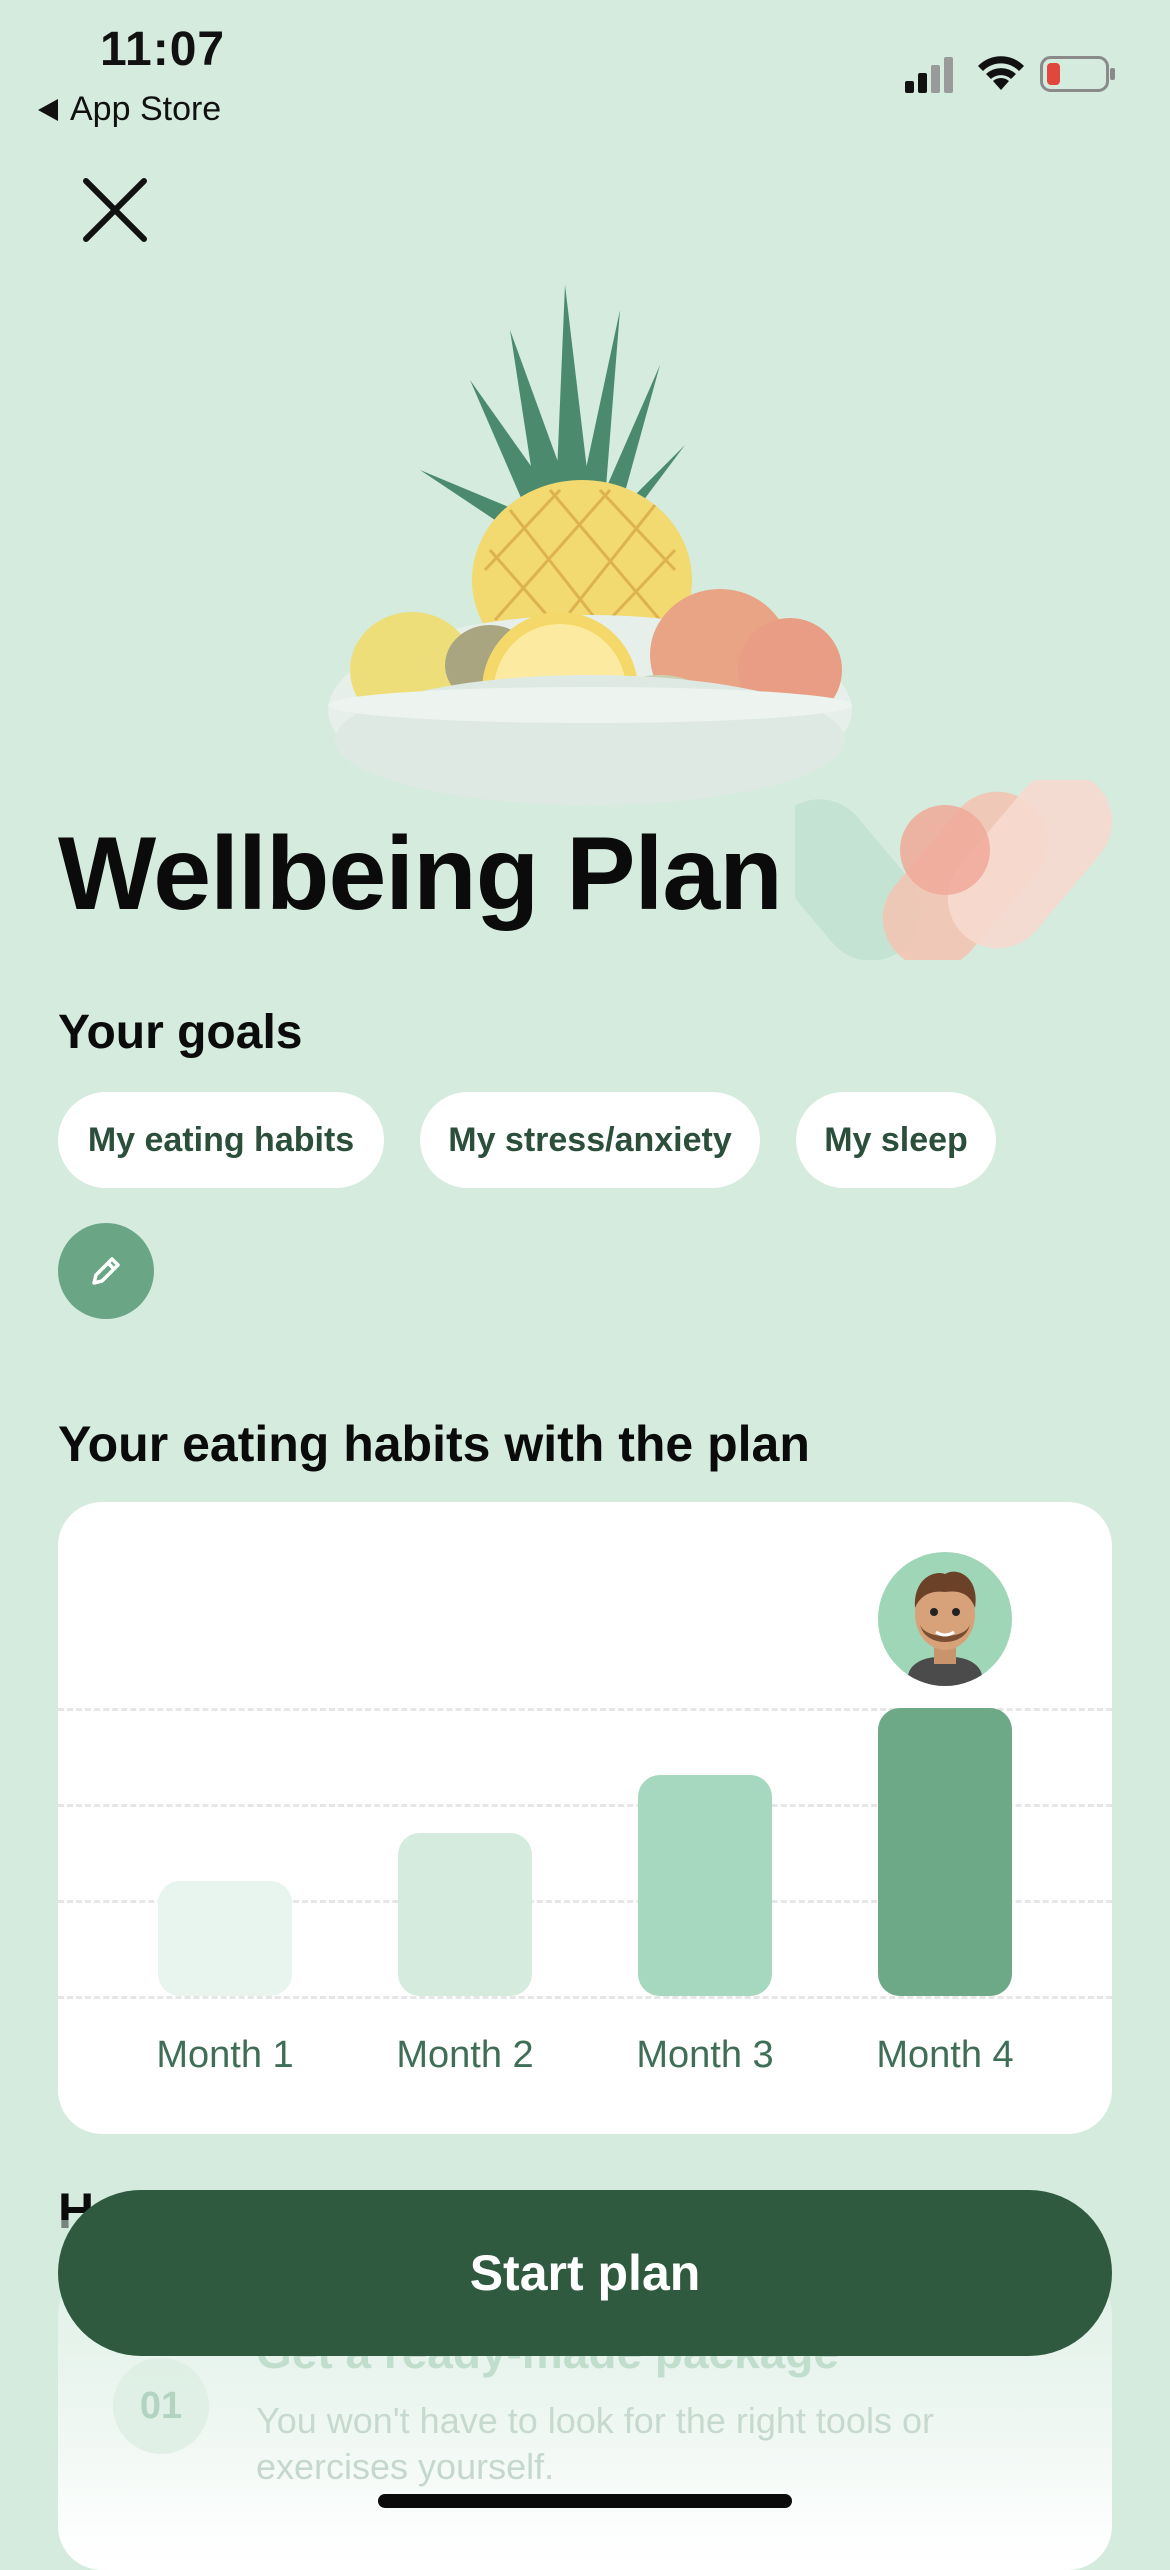  I want to click on home-indicator, so click(585, 2501).